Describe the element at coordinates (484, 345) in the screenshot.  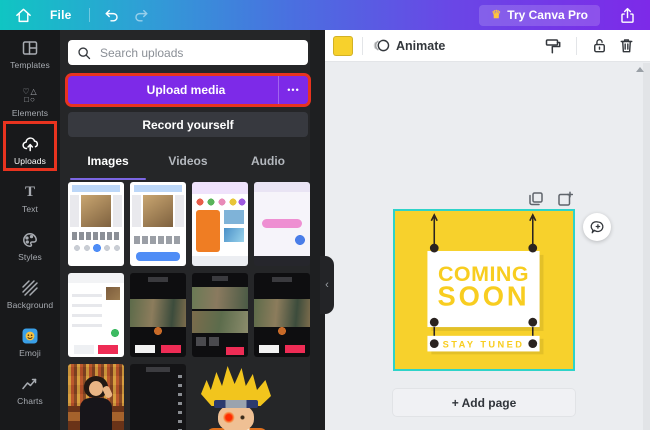
I see `banner-text: STAY TUNED` at that location.